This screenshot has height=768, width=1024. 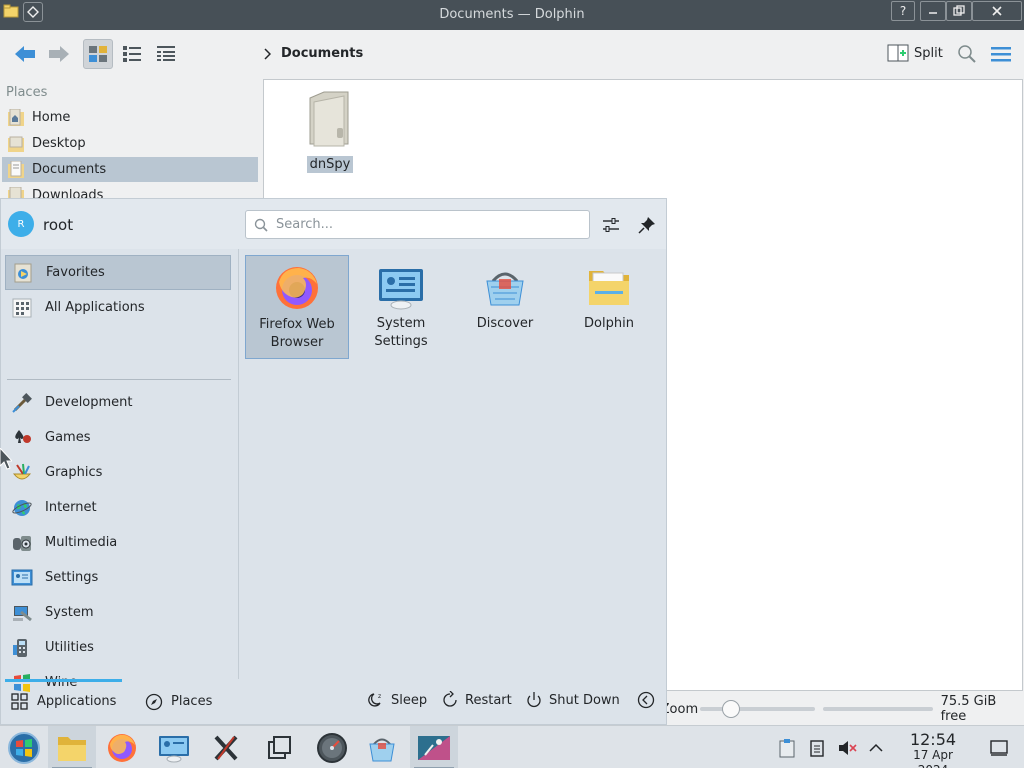 What do you see at coordinates (16, 117) in the screenshot?
I see `home-folder-icon` at bounding box center [16, 117].